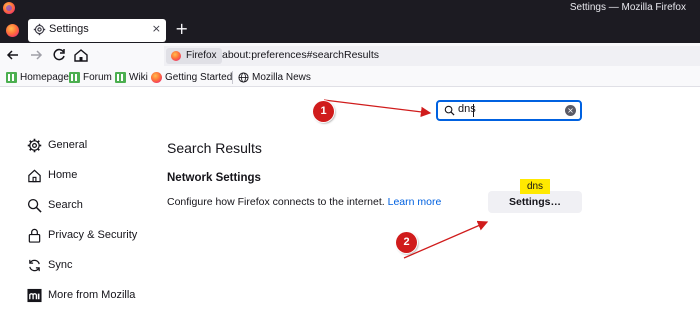 This screenshot has width=700, height=319. What do you see at coordinates (44, 77) in the screenshot?
I see `bookmark-label: Homepage` at bounding box center [44, 77].